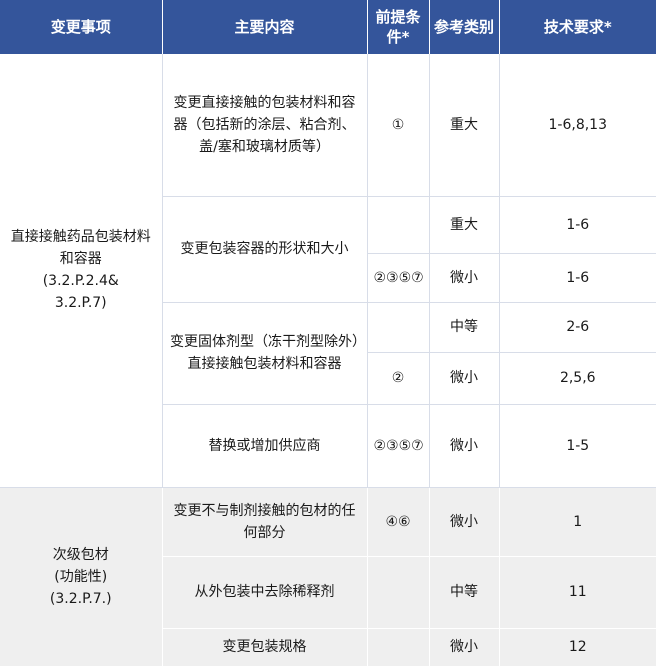  I want to click on content-cell: 变更包装规格, so click(265, 647).